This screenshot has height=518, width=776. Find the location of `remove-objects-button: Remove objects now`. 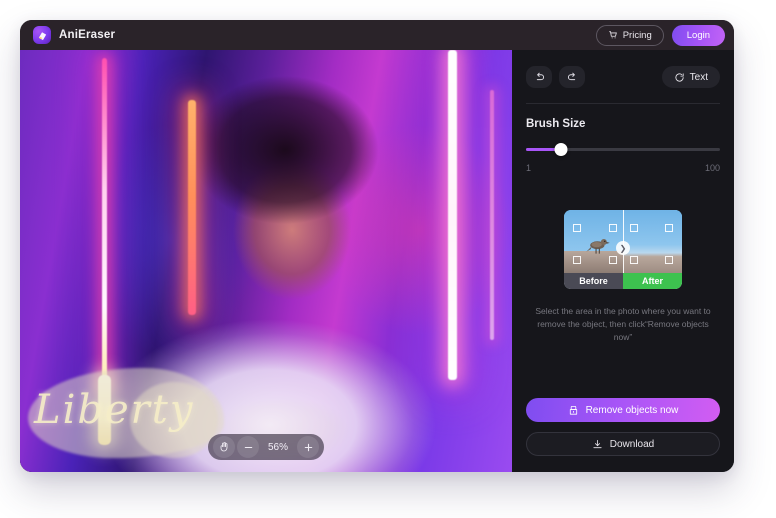

remove-objects-button: Remove objects now is located at coordinates (623, 410).